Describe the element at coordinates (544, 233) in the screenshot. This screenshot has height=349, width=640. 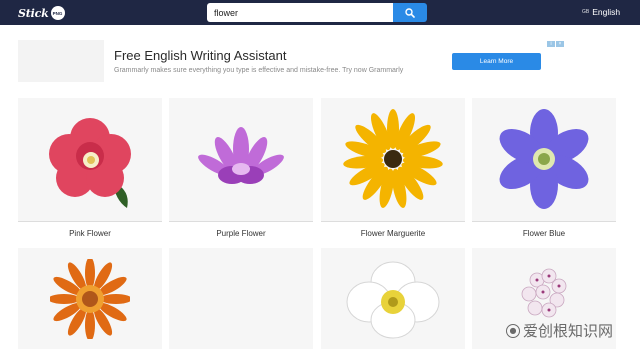
I see `card-caption: Flower Blue` at that location.